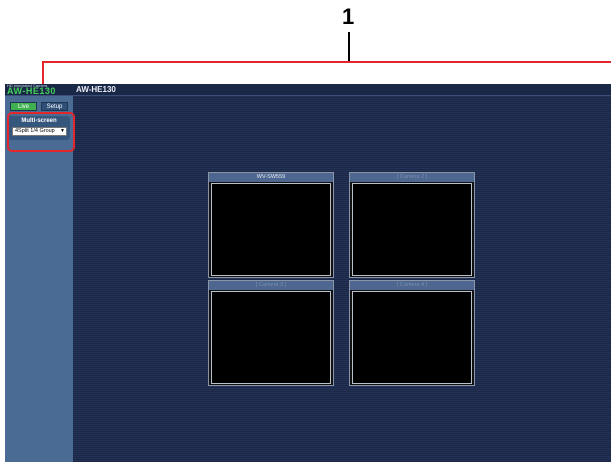  Describe the element at coordinates (326, 62) in the screenshot. I see `callout-bracket-horizontal` at that location.